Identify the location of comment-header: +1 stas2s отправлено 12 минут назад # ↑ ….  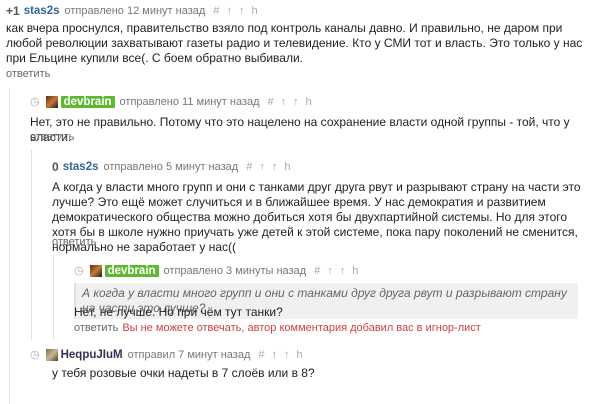
(135, 11).